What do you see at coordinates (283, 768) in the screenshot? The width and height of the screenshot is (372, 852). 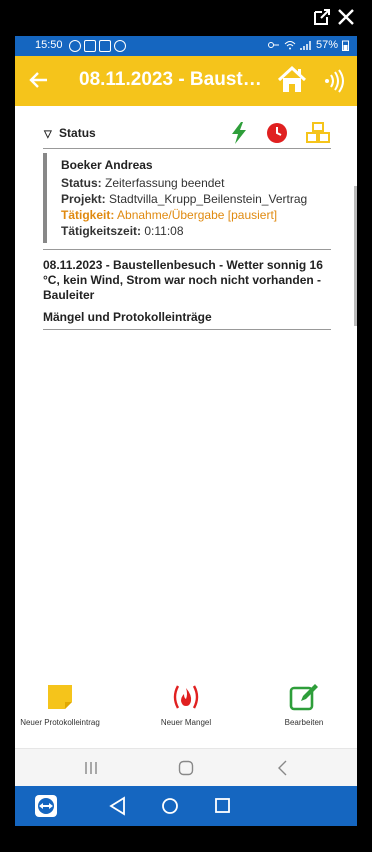 I see `back-nav-icon` at bounding box center [283, 768].